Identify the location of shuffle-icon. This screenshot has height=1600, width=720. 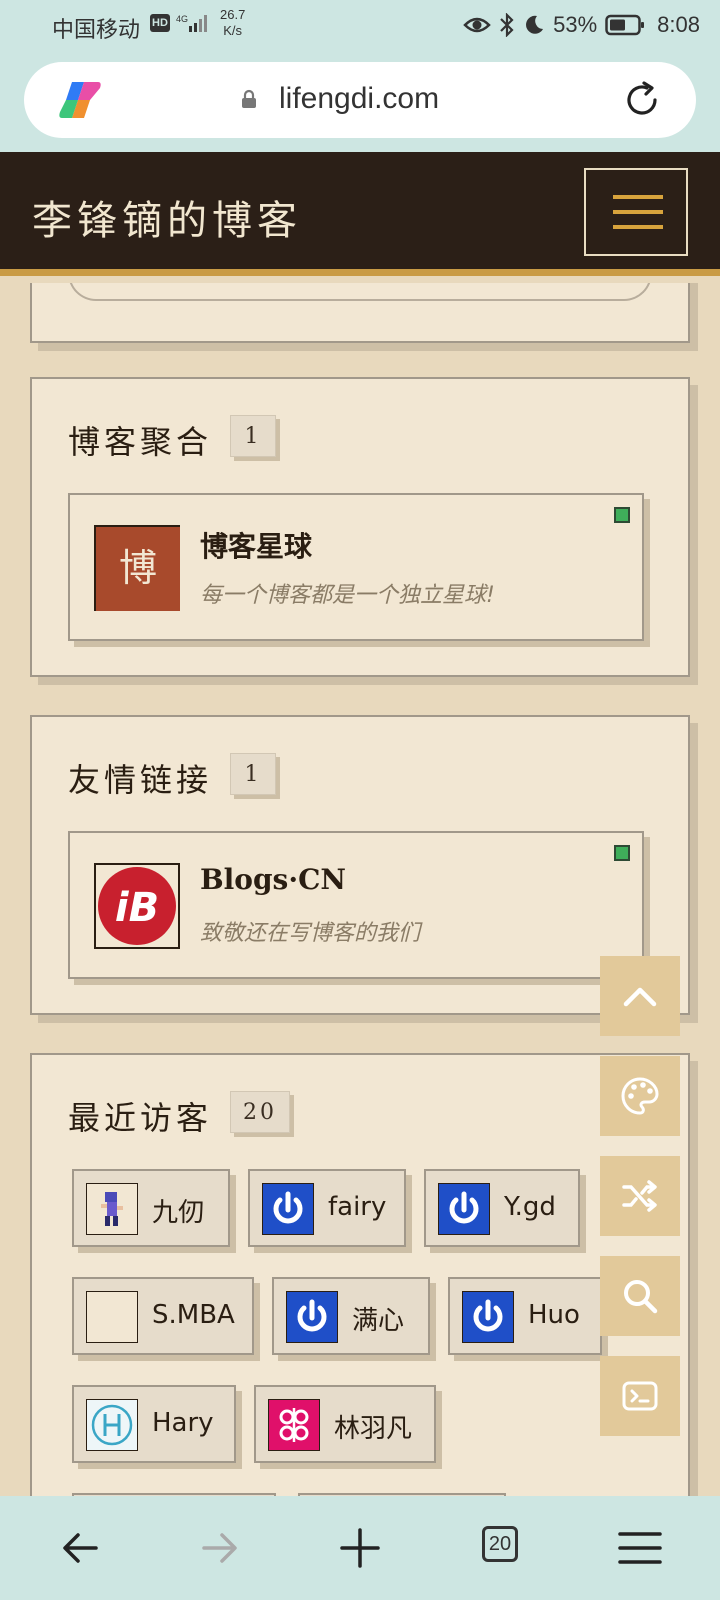
(639, 1196).